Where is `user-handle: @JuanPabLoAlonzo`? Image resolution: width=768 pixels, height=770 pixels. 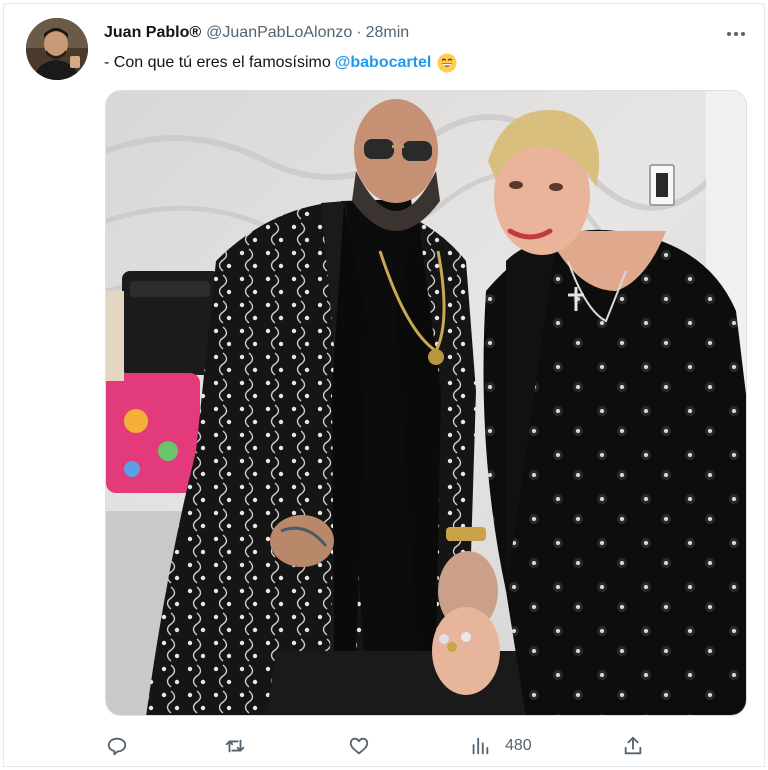
user-handle: @JuanPabLoAlonzo is located at coordinates (279, 33).